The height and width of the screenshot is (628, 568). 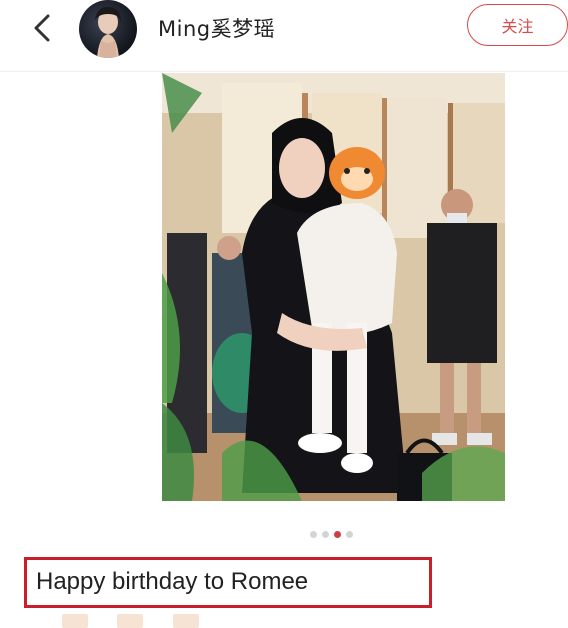 I want to click on carousel-indicator, so click(x=331, y=536).